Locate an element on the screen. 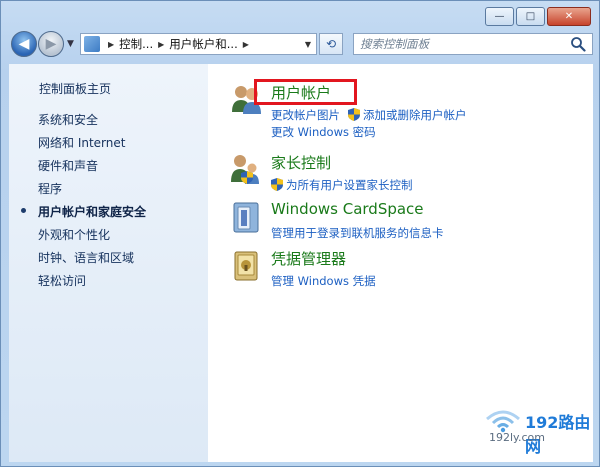 The width and height of the screenshot is (600, 467). forward-arrow-icon: ▶ is located at coordinates (51, 44).